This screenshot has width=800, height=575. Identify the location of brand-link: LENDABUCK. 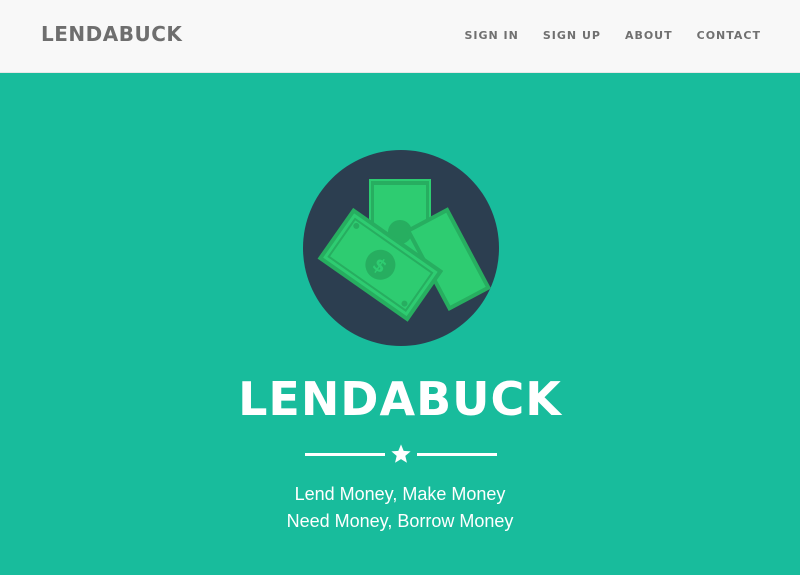
(111, 34).